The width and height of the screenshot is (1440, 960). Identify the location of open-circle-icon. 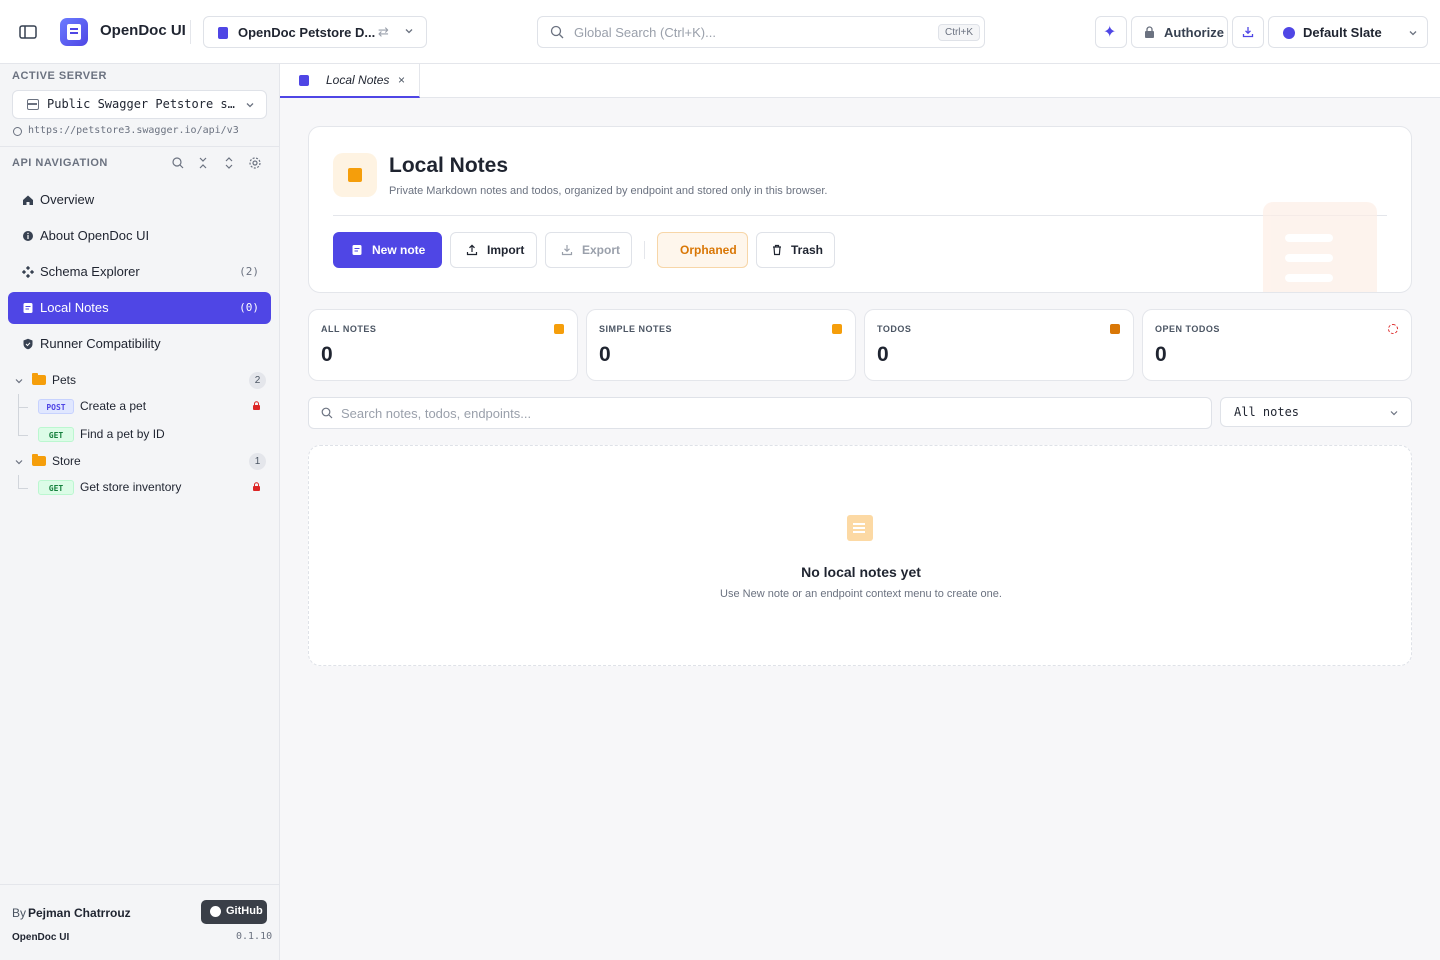
(1393, 329).